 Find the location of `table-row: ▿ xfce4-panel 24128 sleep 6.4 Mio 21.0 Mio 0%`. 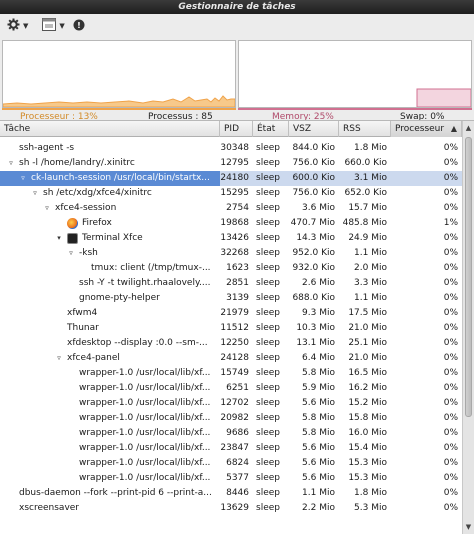

table-row: ▿ xfce4-panel 24128 sleep 6.4 Mio 21.0 Mio 0% is located at coordinates (231, 358).